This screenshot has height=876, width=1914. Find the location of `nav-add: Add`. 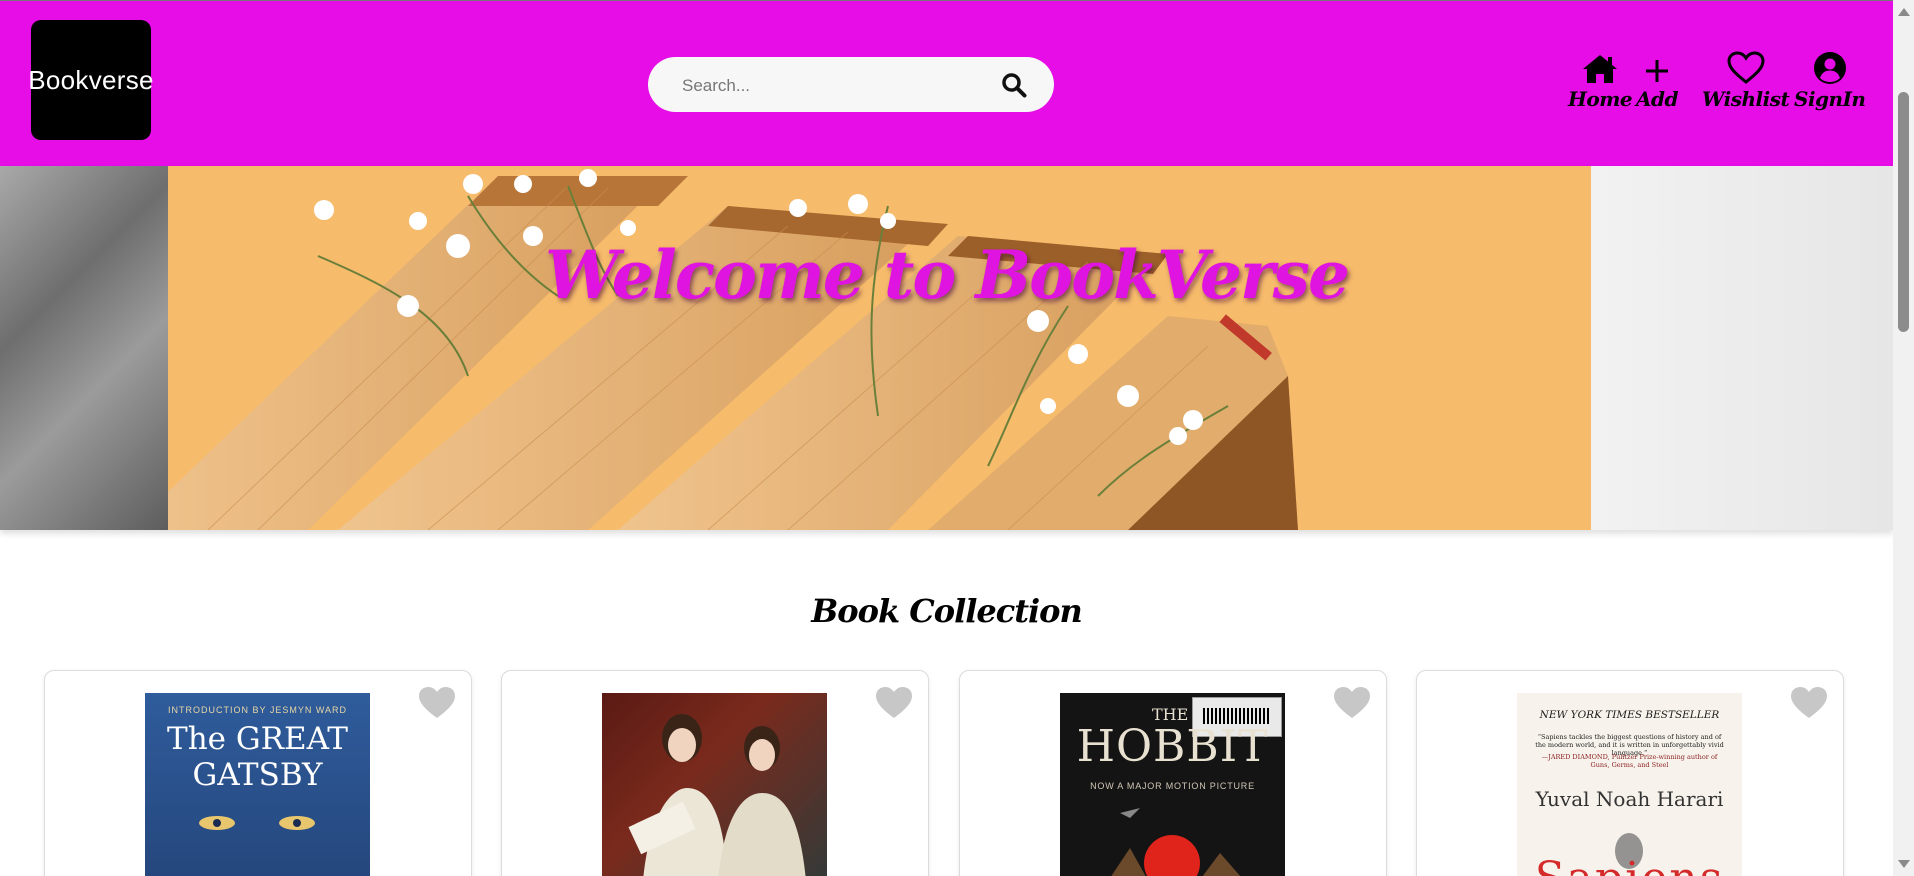

nav-add: Add is located at coordinates (1657, 84).